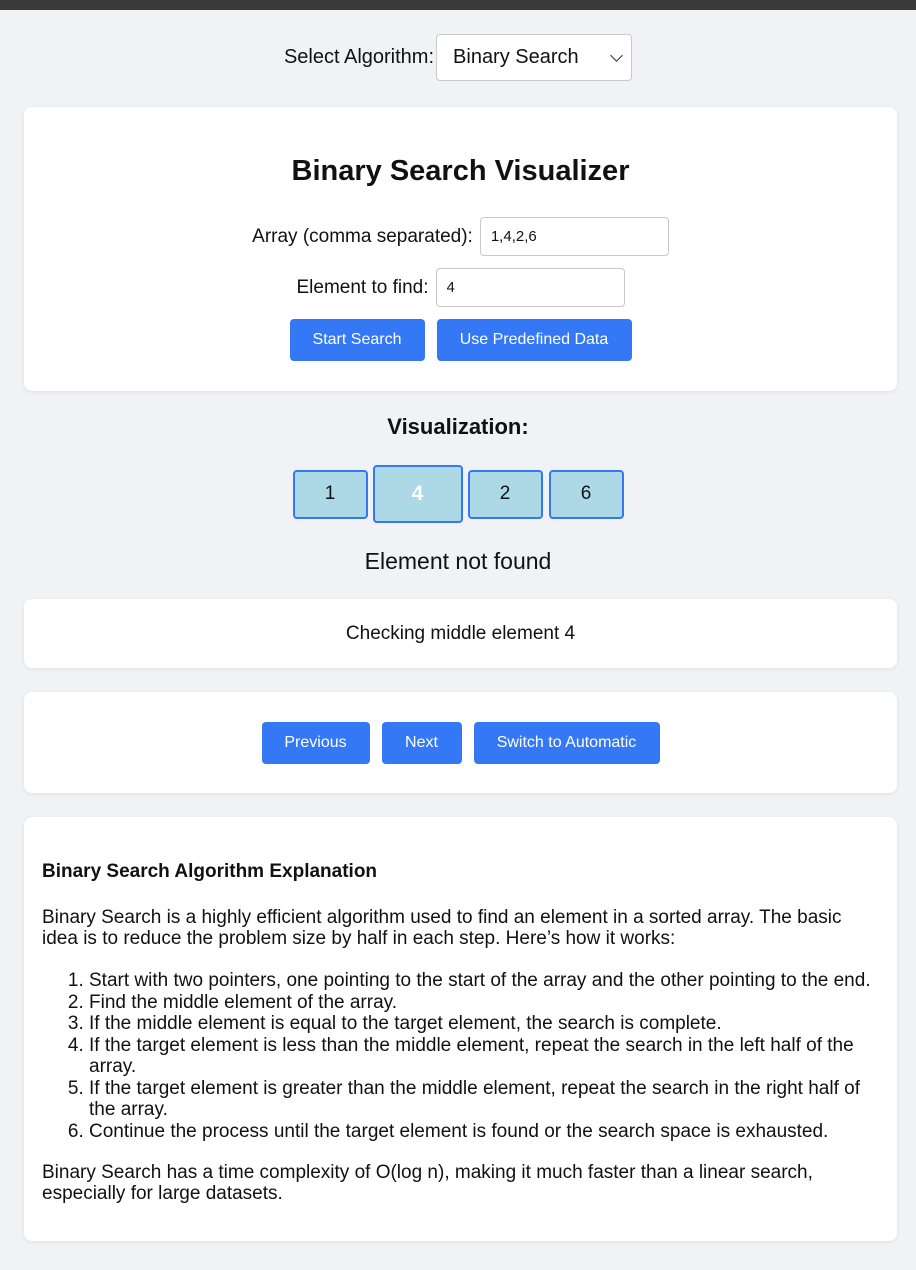  What do you see at coordinates (210, 871) in the screenshot?
I see `explanation-heading: Binary Search Algorithm Explanation` at bounding box center [210, 871].